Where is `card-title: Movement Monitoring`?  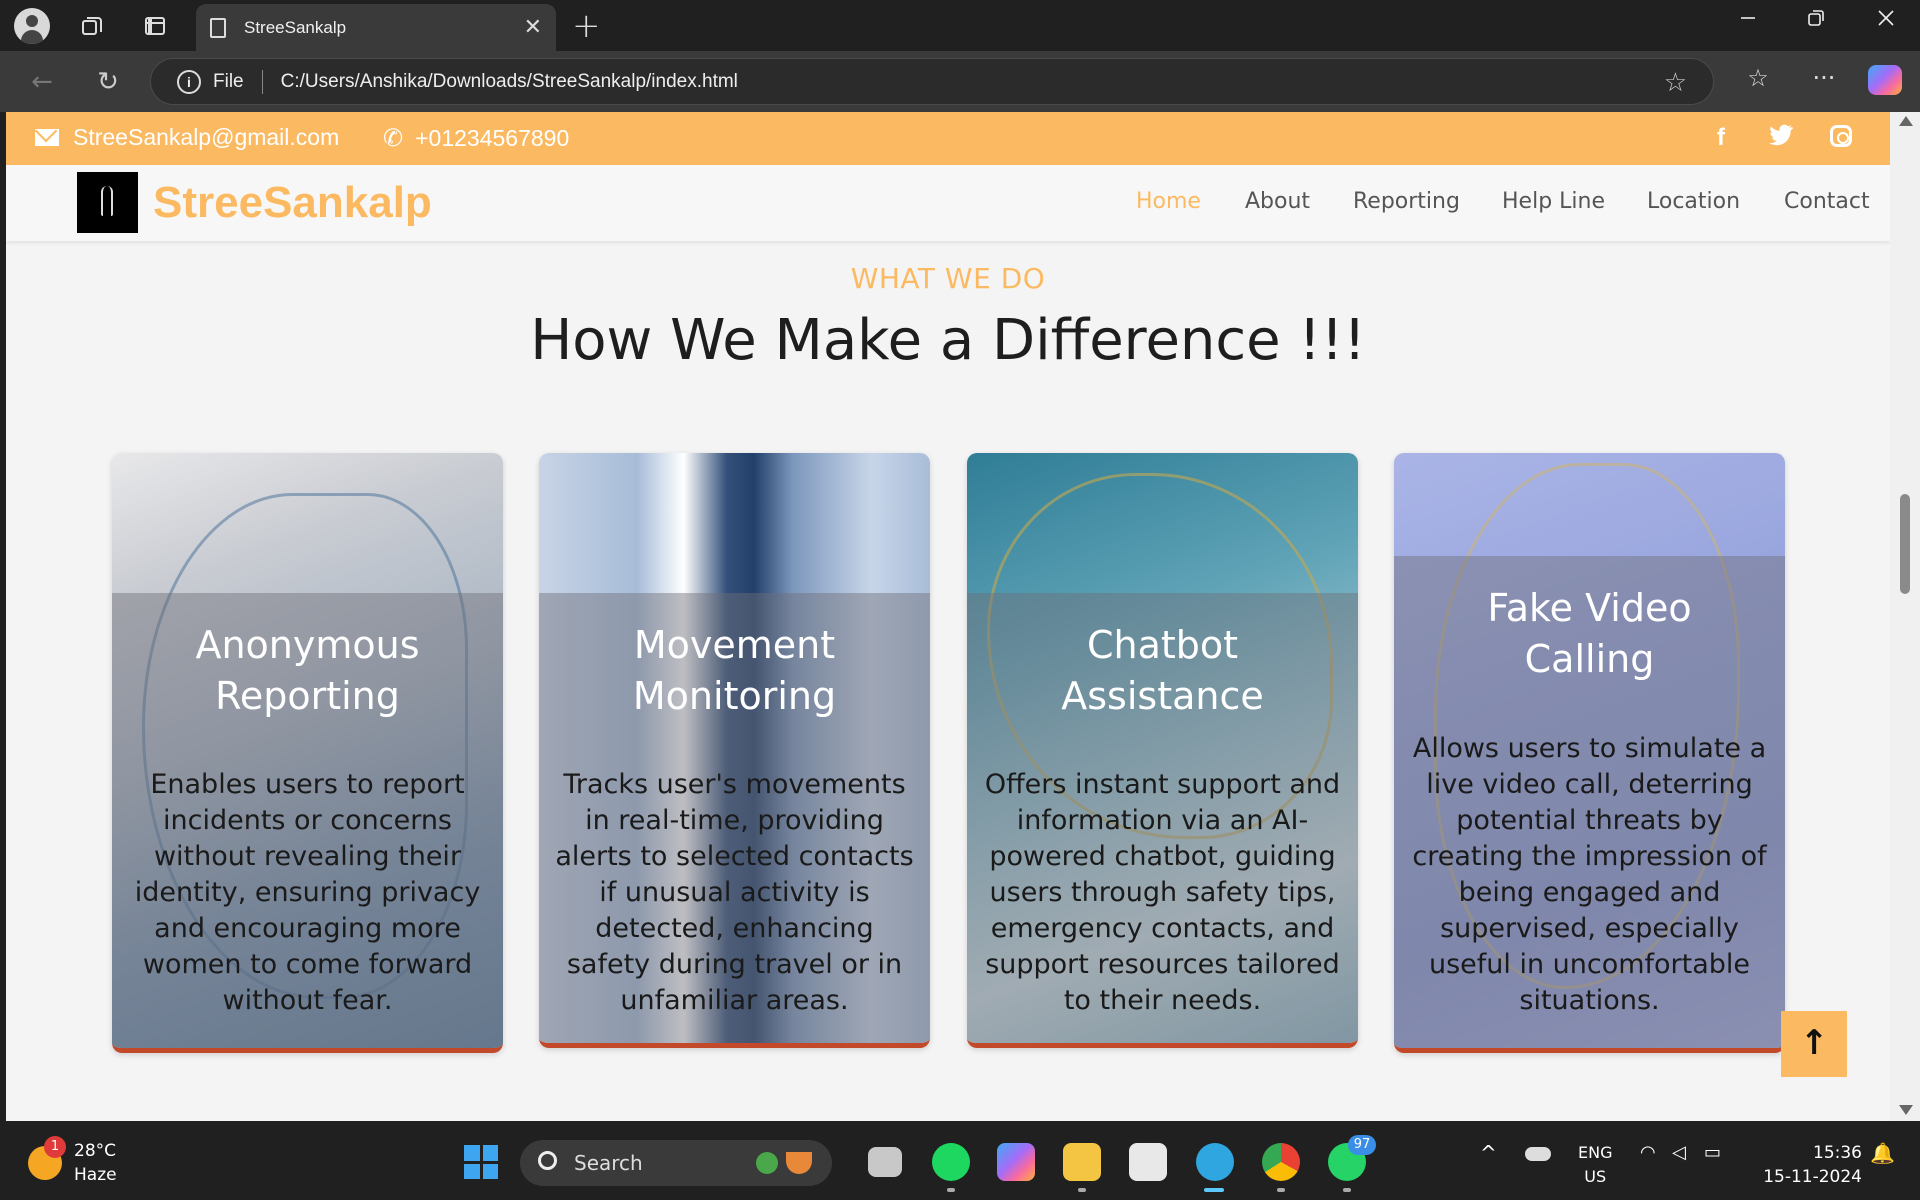 card-title: Movement Monitoring is located at coordinates (734, 670).